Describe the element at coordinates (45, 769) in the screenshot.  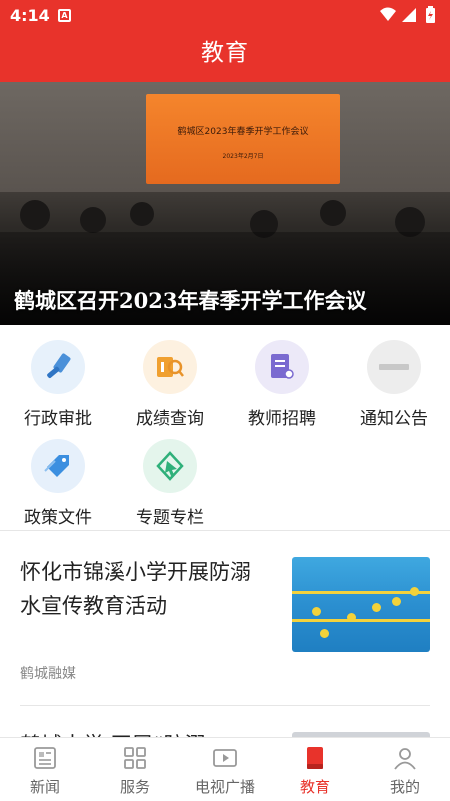
I see `tab-news: 新闻` at that location.